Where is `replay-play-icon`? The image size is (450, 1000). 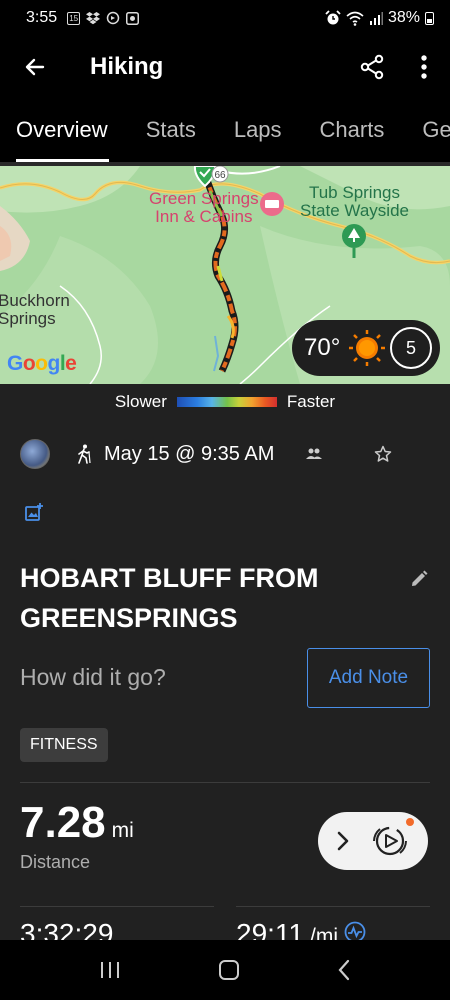 replay-play-icon is located at coordinates (390, 841).